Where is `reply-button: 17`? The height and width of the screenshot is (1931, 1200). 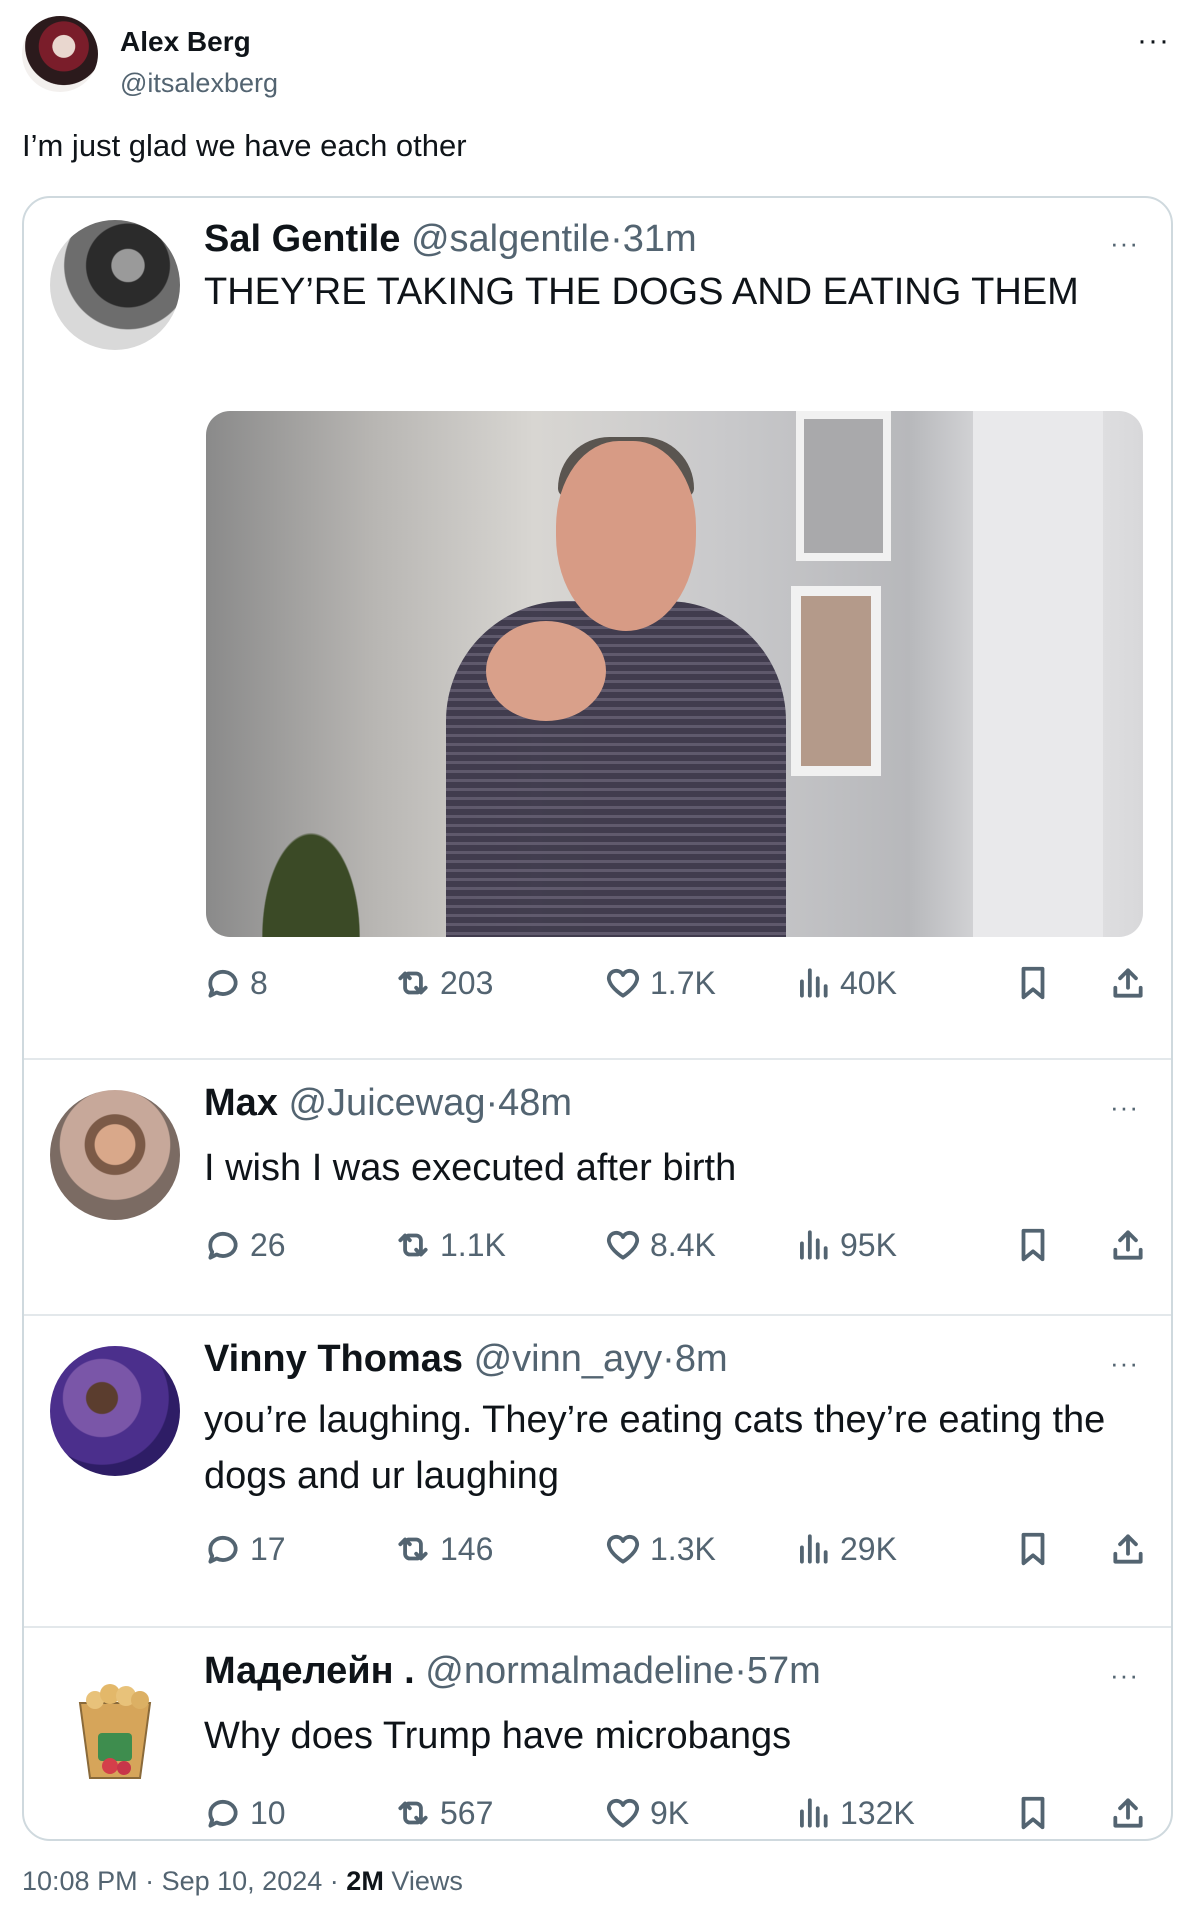 reply-button: 17 is located at coordinates (245, 1549).